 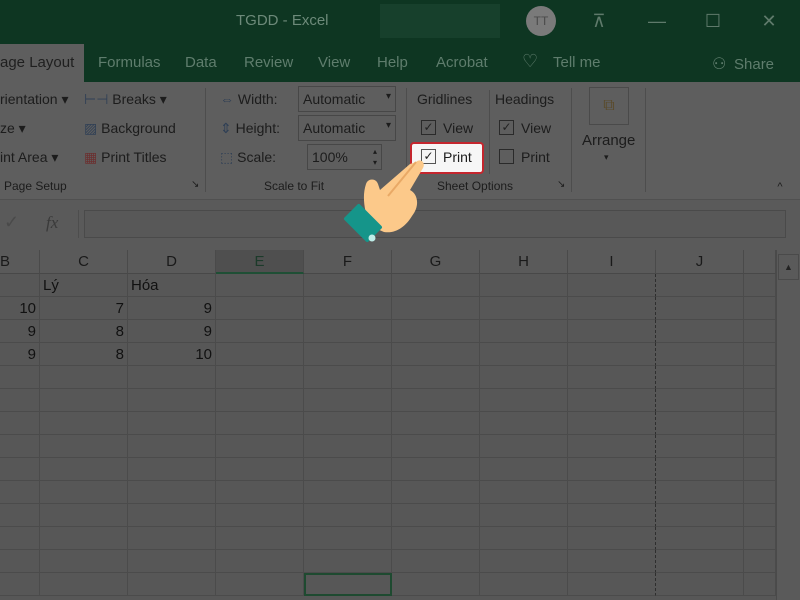 I want to click on column-header-c: C, so click(x=84, y=262).